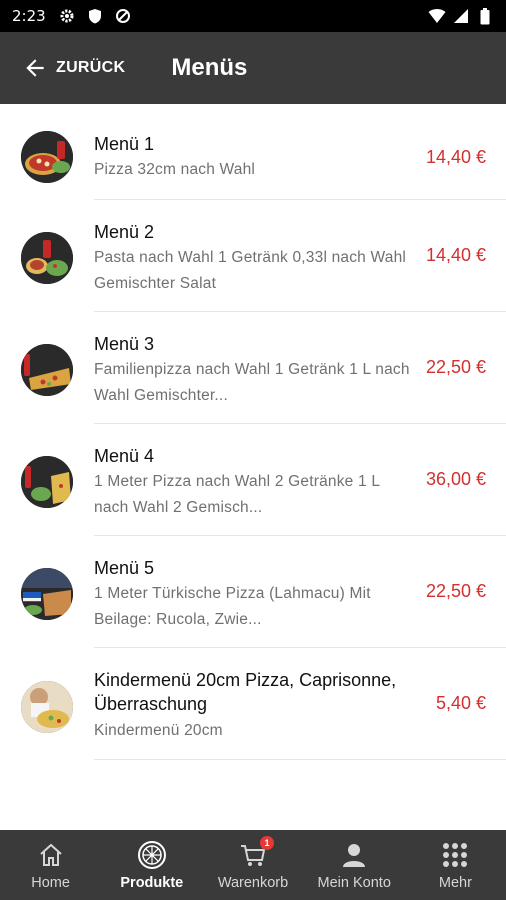 This screenshot has width=506, height=900. Describe the element at coordinates (253, 152) in the screenshot. I see `list-item: Menü 1 Pizza 32cm nach Wahl 14,40 €` at that location.